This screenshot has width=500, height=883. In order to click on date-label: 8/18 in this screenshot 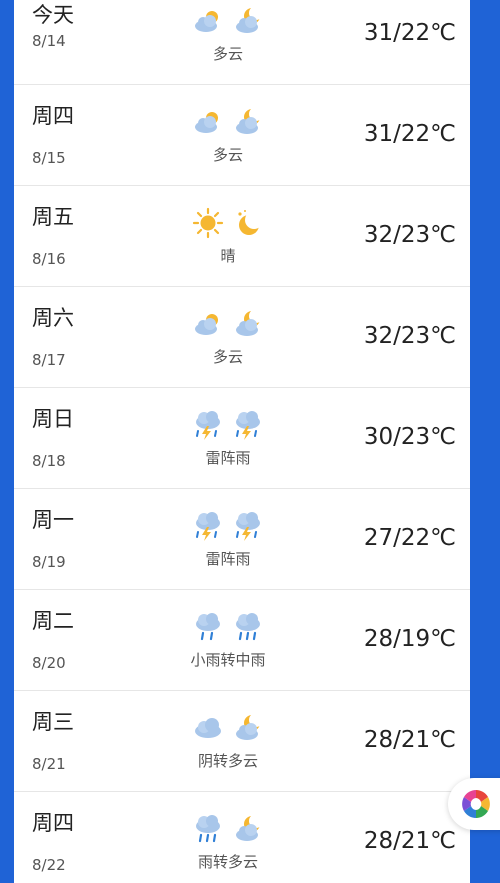, I will do `click(49, 461)`.